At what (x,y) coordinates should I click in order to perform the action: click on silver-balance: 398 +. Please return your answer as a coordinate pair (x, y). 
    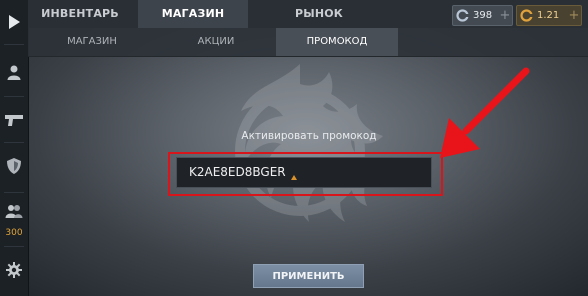
    Looking at the image, I should click on (482, 15).